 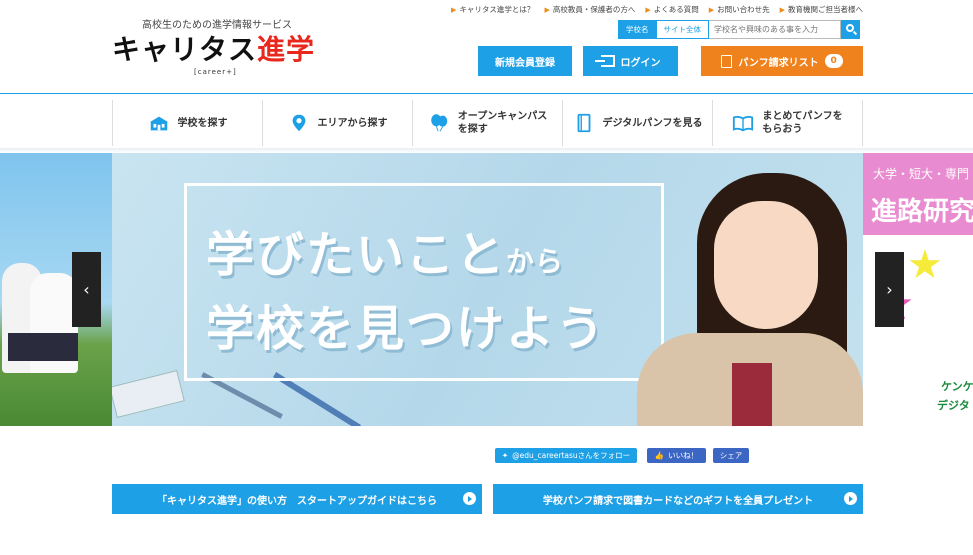 I want to click on startup-guide-banner: 「キャリタス進学」の使い方 スタートアップガイドはこちら, so click(x=297, y=499).